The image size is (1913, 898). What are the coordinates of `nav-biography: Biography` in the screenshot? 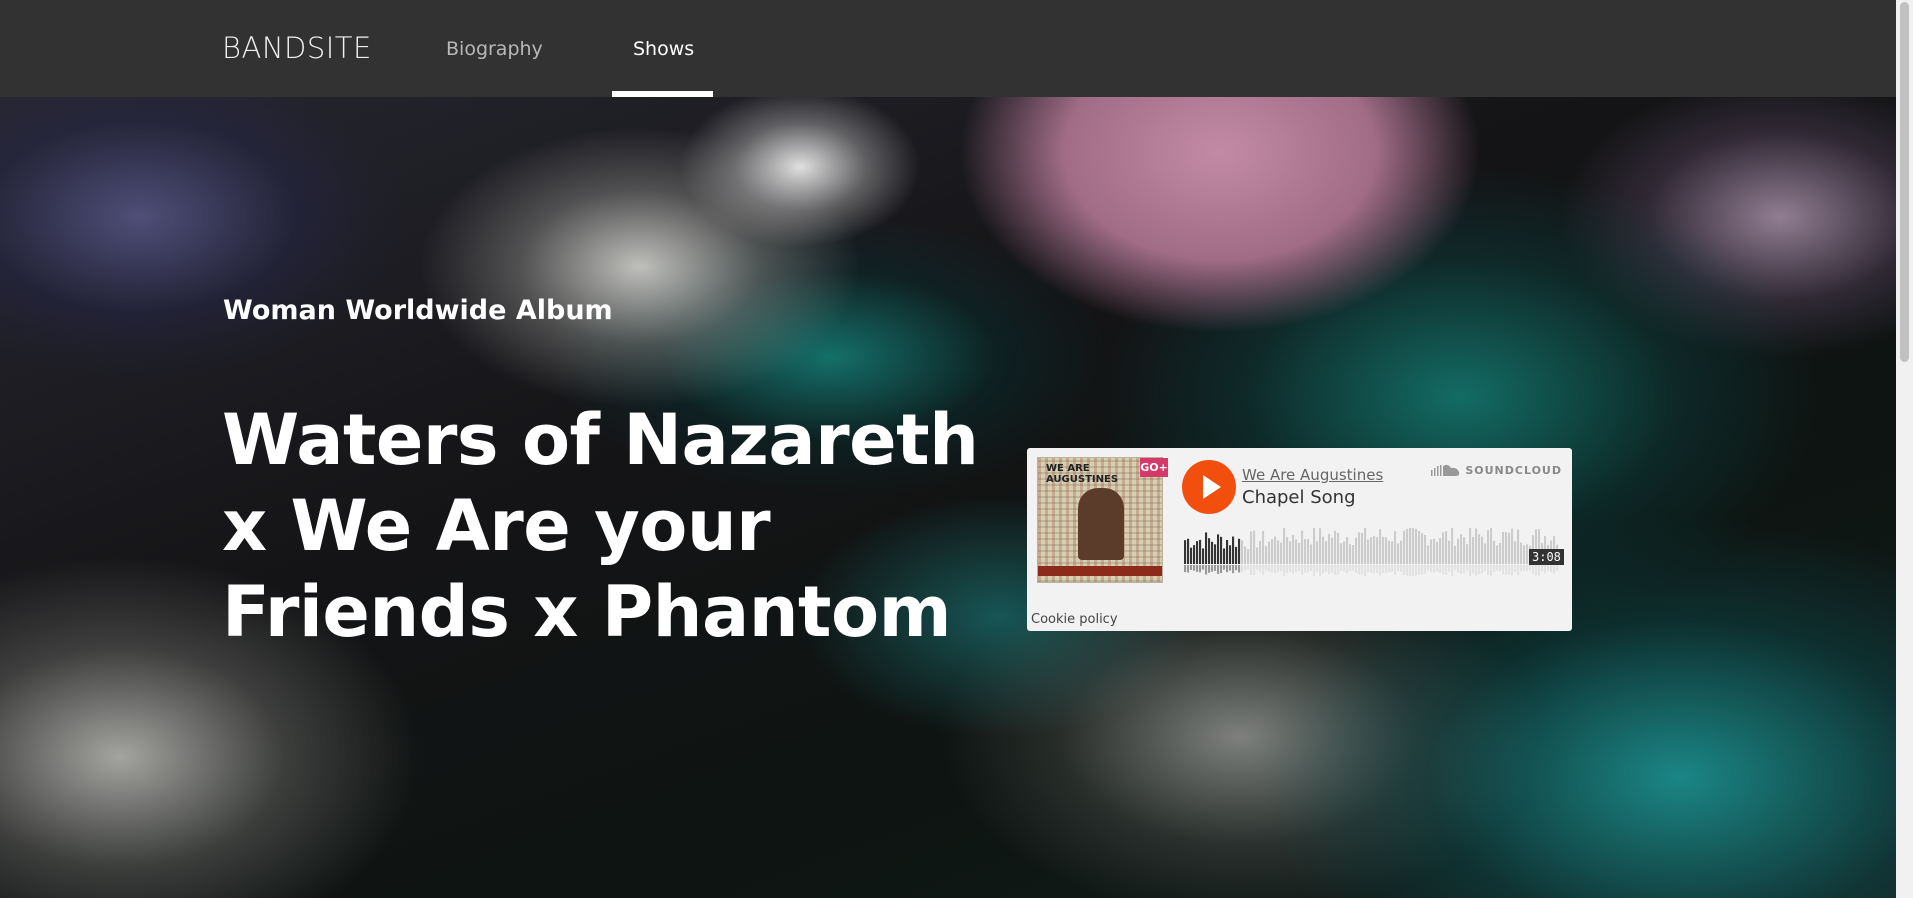 It's located at (494, 49).